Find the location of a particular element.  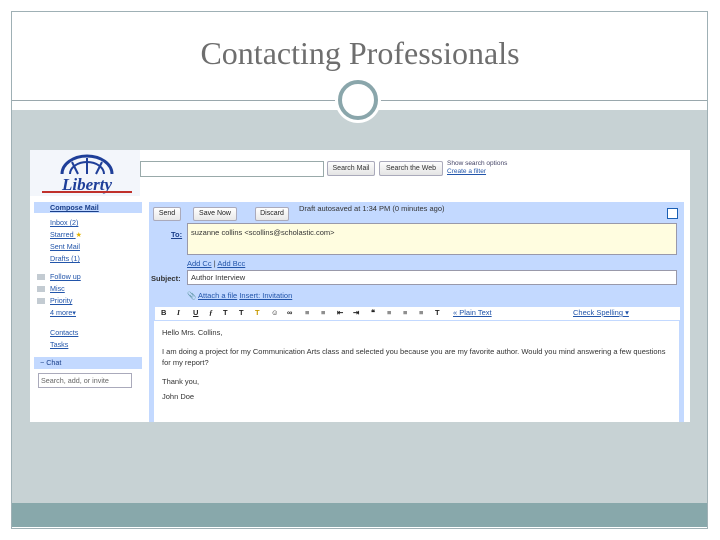

bold-icon: B is located at coordinates (163, 312).